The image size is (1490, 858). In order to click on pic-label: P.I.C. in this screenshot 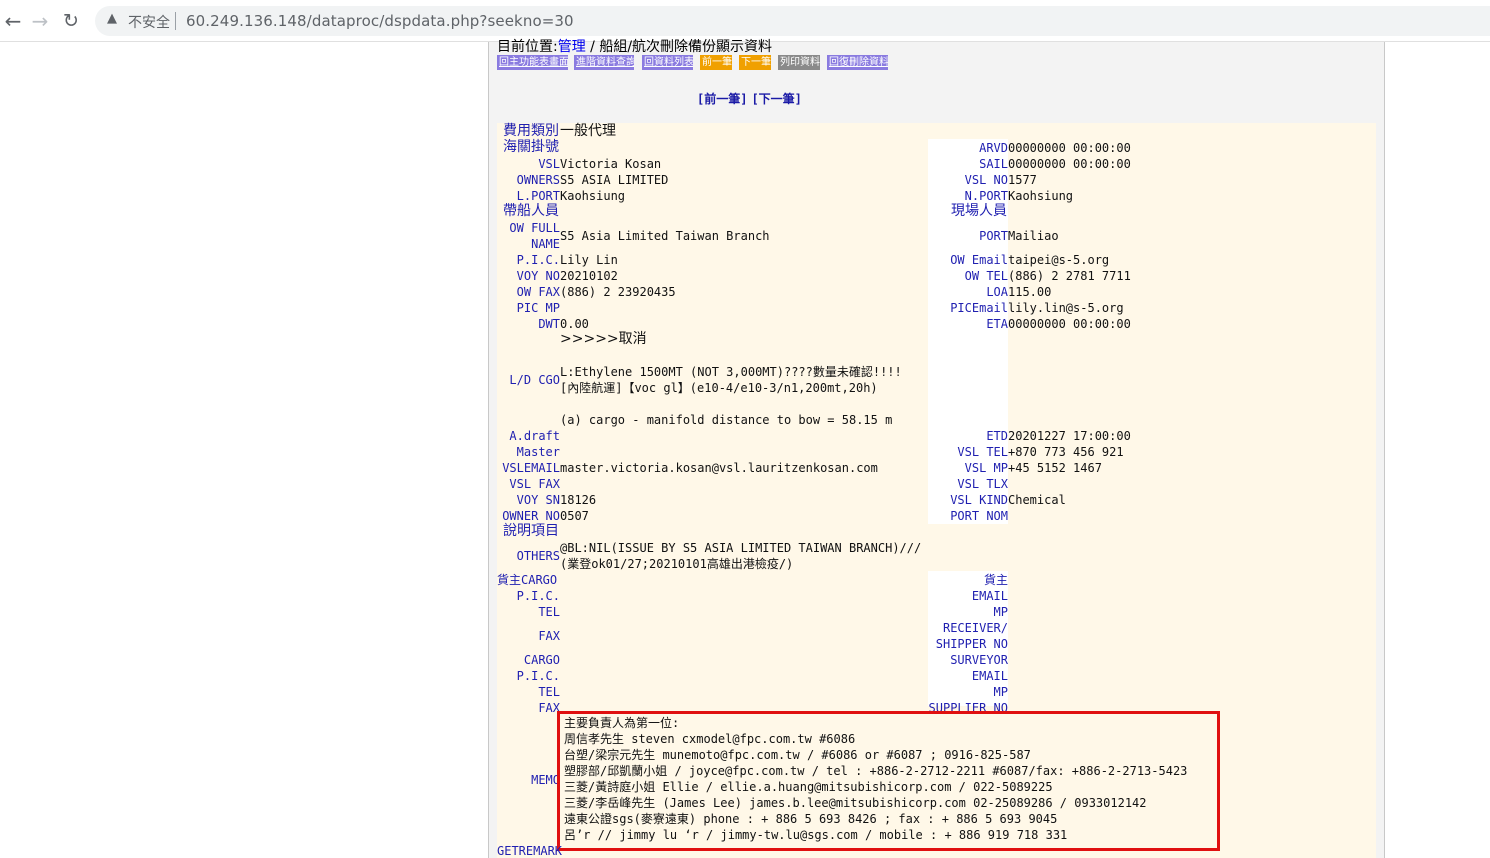, I will do `click(538, 260)`.